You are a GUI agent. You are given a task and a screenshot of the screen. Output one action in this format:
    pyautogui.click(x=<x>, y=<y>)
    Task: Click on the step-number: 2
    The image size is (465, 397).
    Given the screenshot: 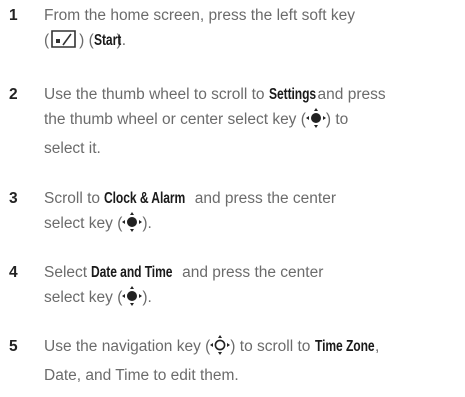 What is the action you would take?
    pyautogui.click(x=13, y=94)
    